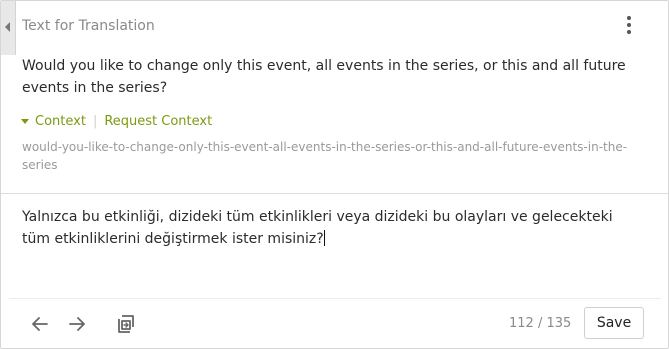  I want to click on footer-divider, so click(335, 298).